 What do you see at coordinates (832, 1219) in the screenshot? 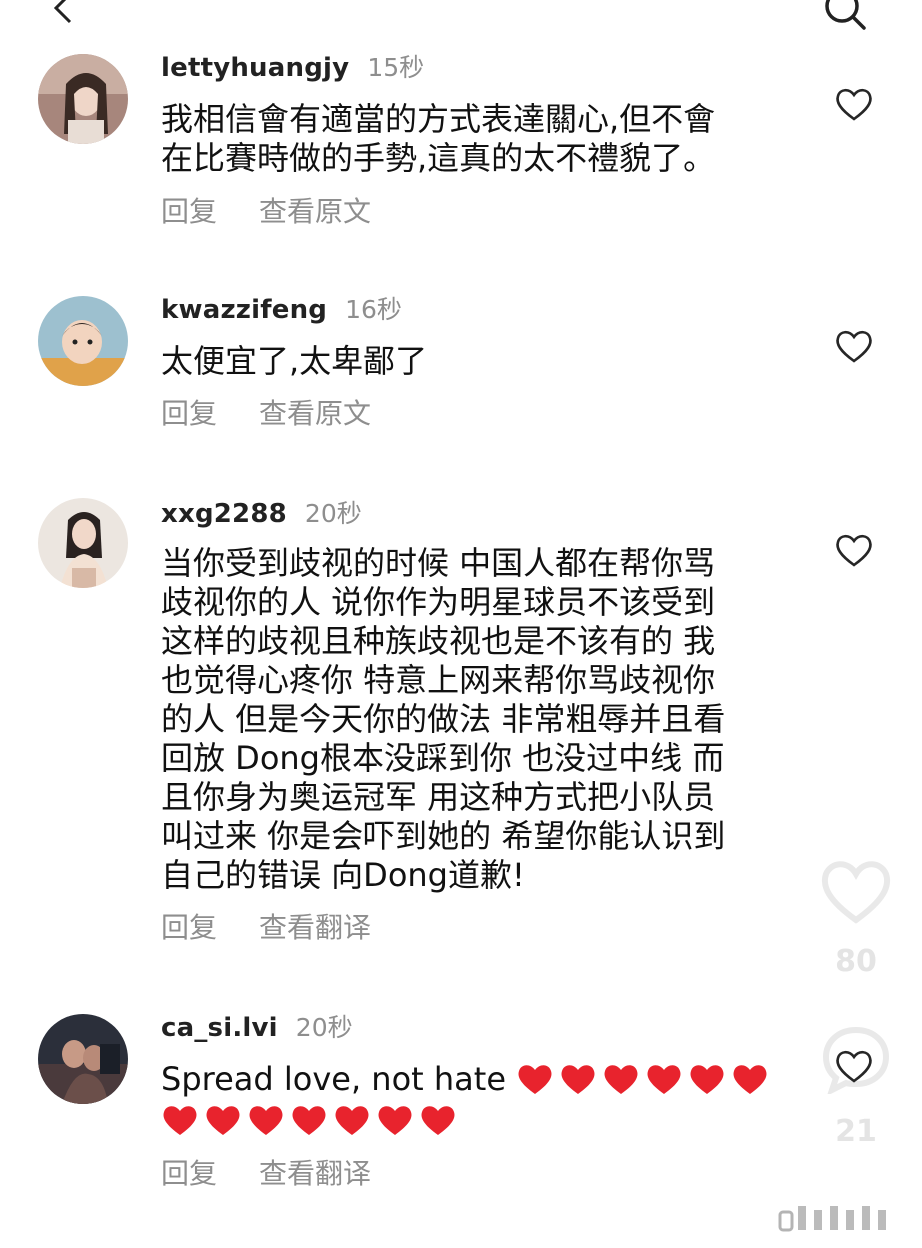
I see `watermark-logo` at bounding box center [832, 1219].